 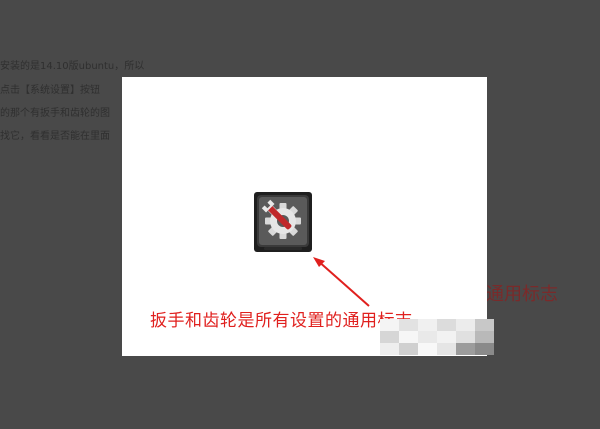 I want to click on background-text-line-3: 的那个有扳手和齿轮的图, so click(x=55, y=113).